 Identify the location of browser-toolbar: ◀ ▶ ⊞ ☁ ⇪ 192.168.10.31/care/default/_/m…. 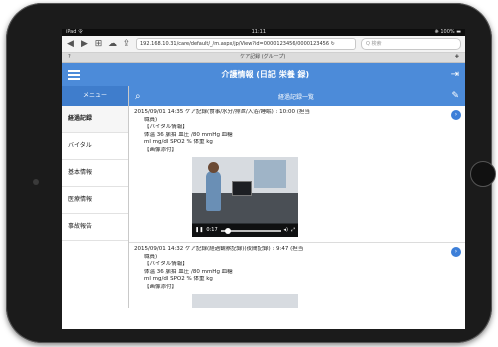
(263, 44).